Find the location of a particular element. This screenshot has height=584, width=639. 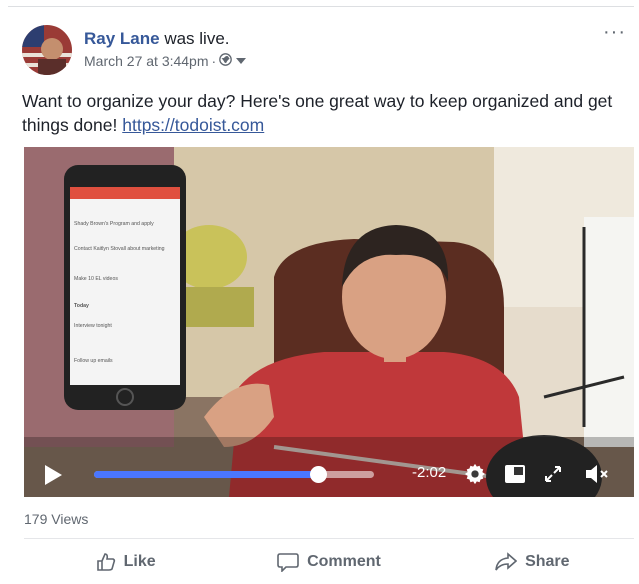

gear-icon is located at coordinates (475, 474).